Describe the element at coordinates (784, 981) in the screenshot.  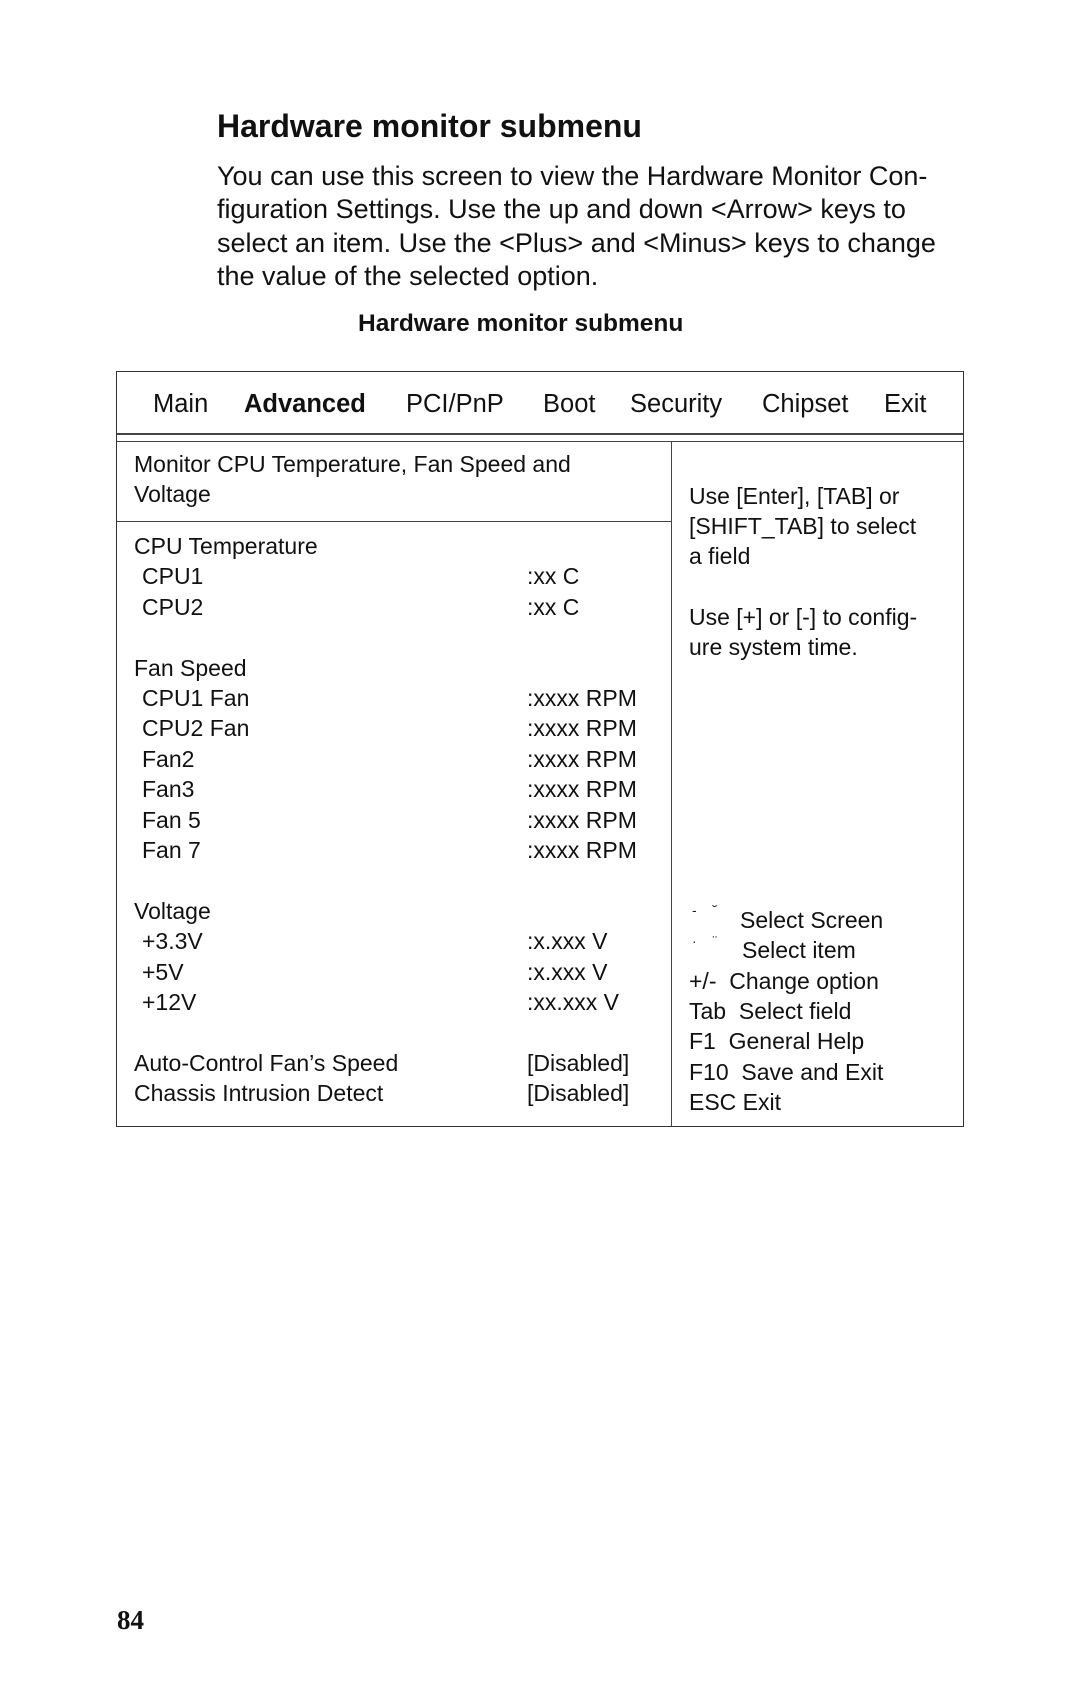
I see `legend-change-option: +/- Change option` at that location.